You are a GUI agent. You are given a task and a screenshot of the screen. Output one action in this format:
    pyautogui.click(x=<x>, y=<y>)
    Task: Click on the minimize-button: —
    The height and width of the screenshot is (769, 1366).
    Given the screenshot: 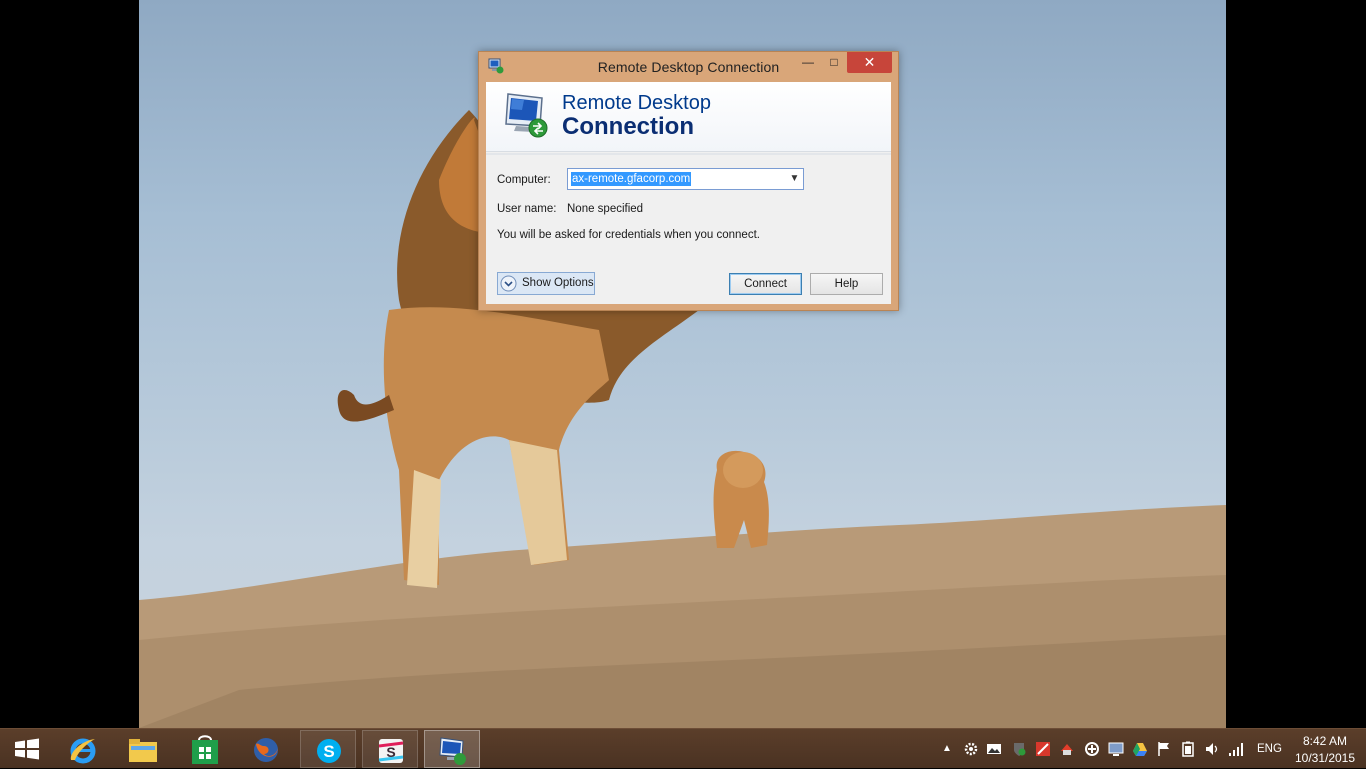 What is the action you would take?
    pyautogui.click(x=808, y=62)
    